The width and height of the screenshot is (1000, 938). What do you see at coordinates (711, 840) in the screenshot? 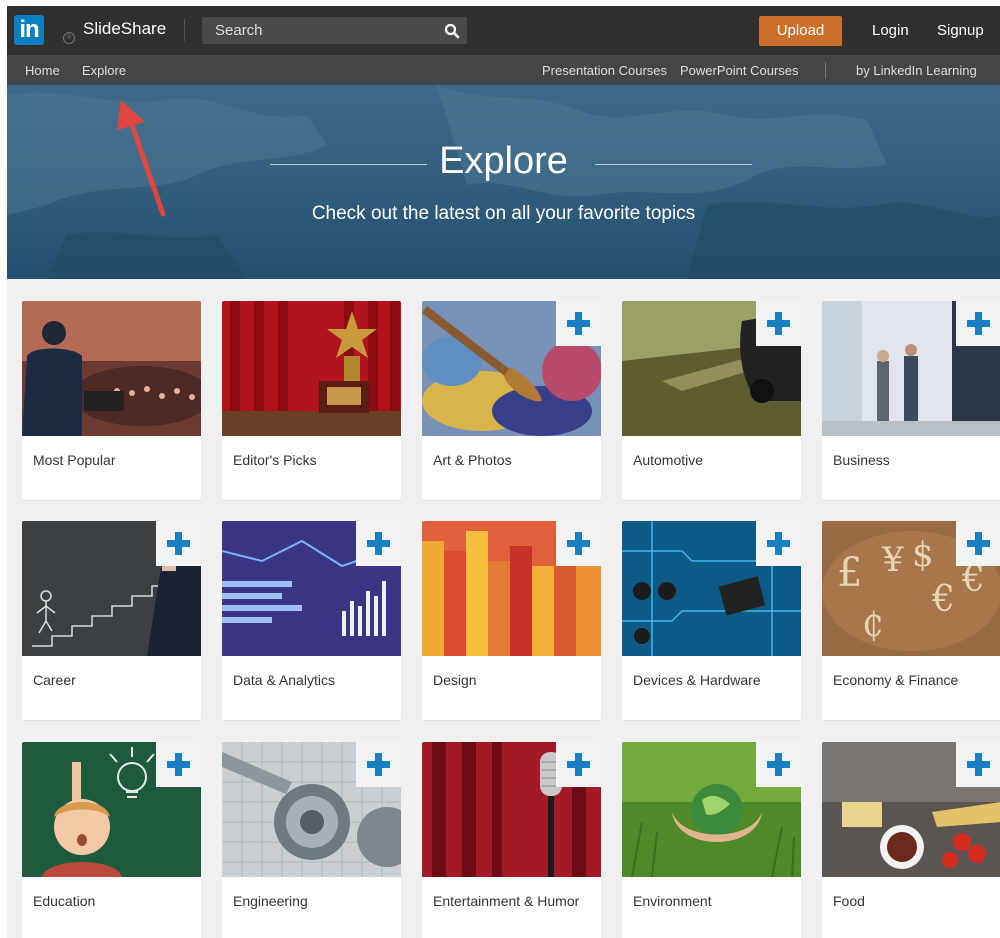
I see `category-card-environment: Environment` at bounding box center [711, 840].